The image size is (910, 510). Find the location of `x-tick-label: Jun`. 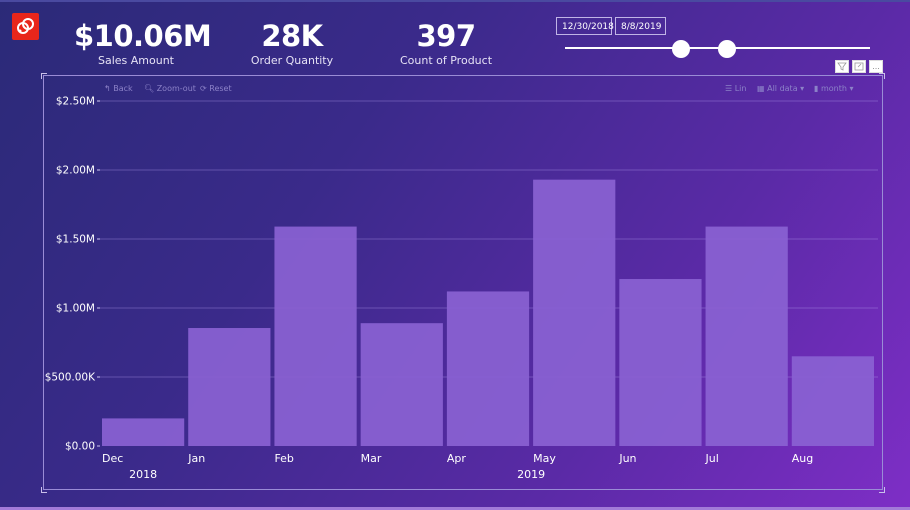

x-tick-label: Jun is located at coordinates (627, 458).